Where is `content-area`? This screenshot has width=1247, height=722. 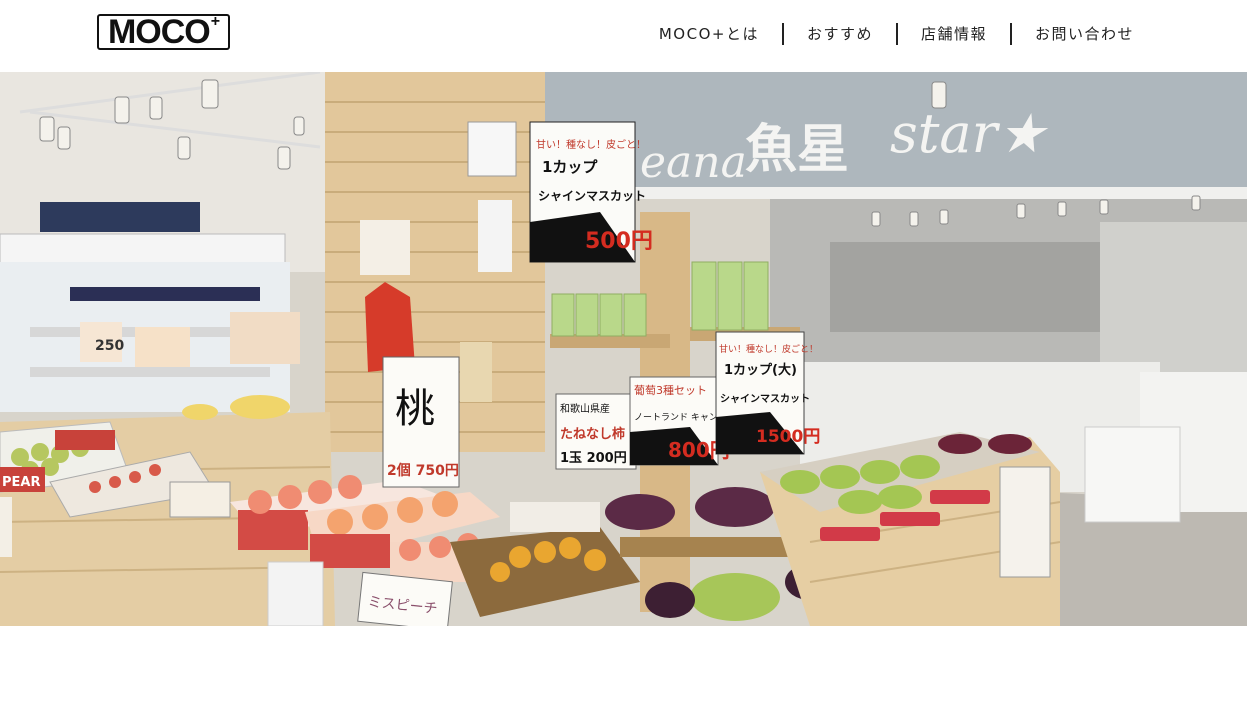
content-area is located at coordinates (623, 674).